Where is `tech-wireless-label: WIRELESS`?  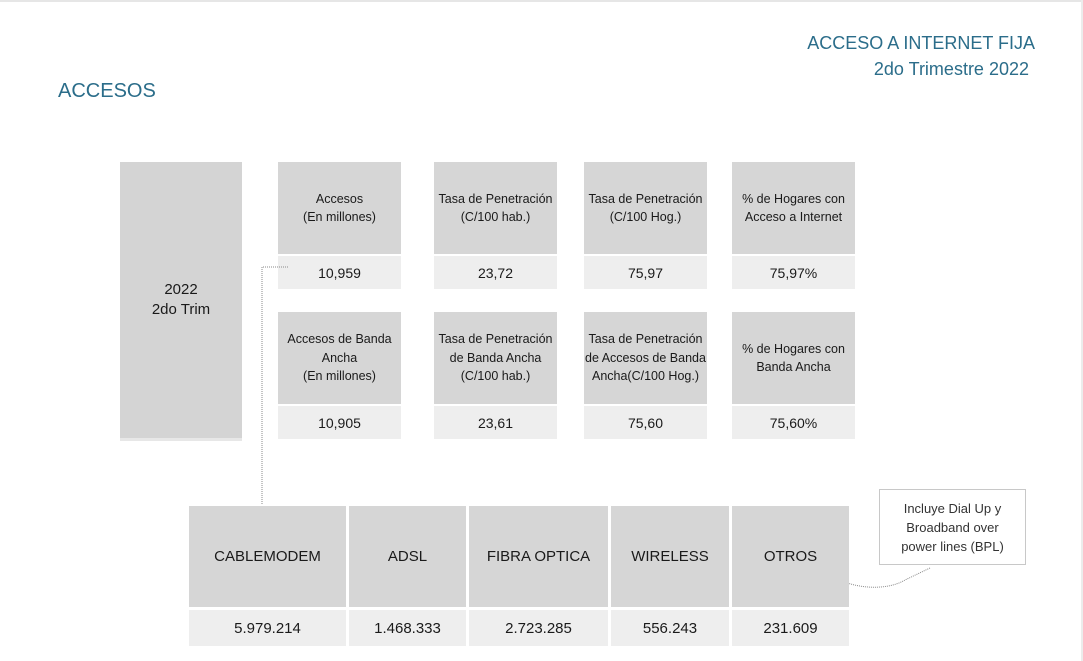
tech-wireless-label: WIRELESS is located at coordinates (670, 556).